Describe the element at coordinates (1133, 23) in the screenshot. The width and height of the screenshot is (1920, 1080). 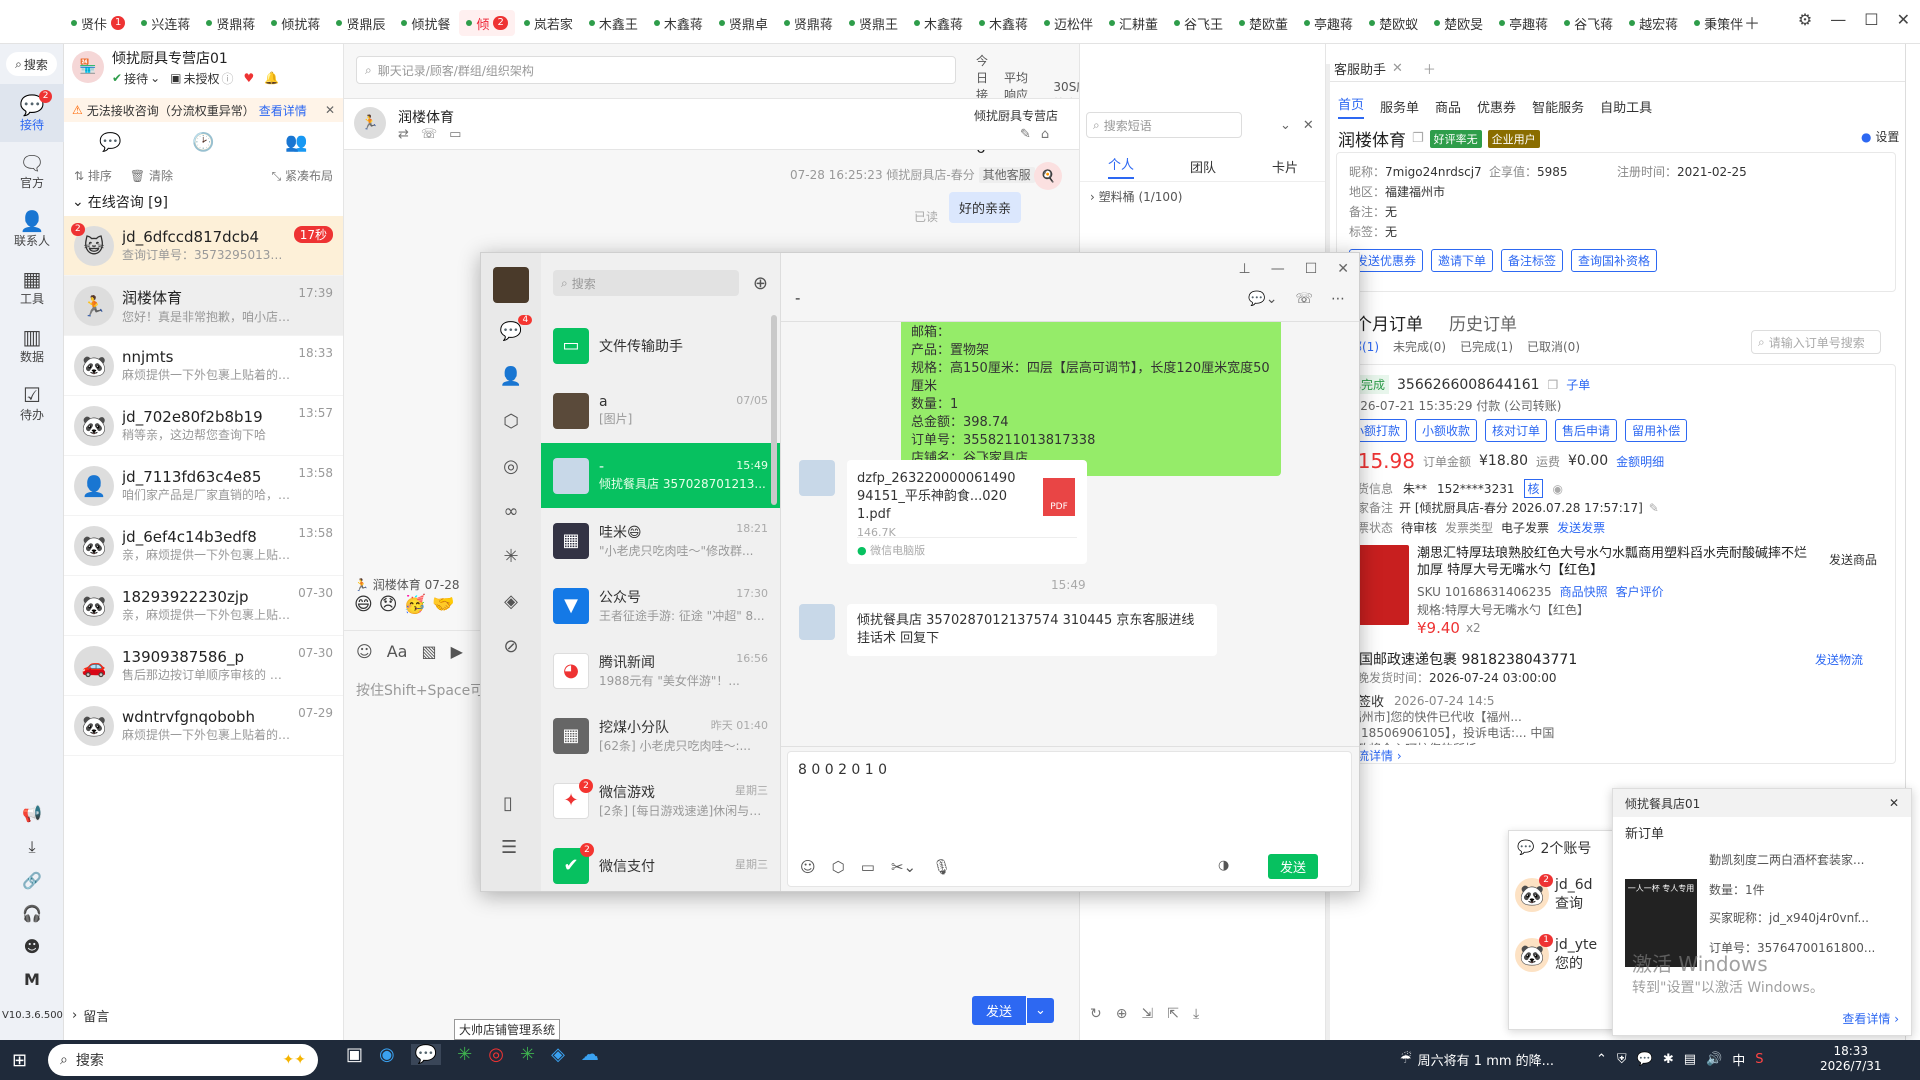
I see `store-tab: 汇耕董` at that location.